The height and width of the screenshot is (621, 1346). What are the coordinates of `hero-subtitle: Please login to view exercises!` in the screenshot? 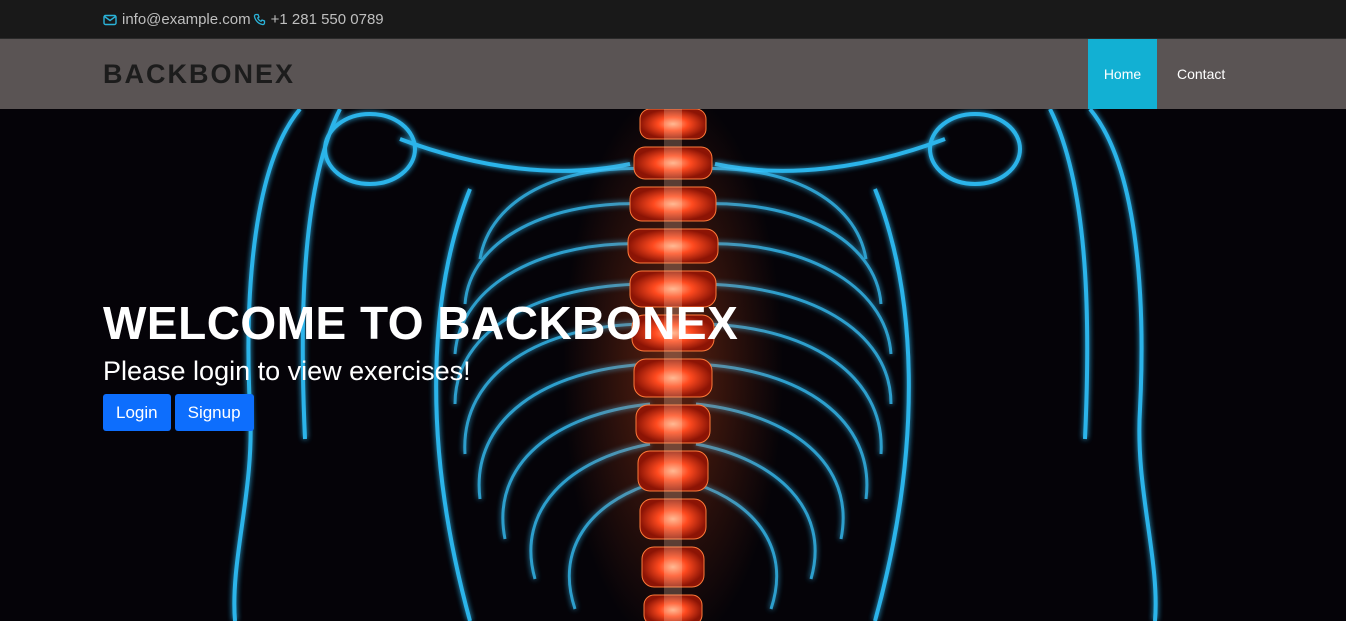 It's located at (287, 371).